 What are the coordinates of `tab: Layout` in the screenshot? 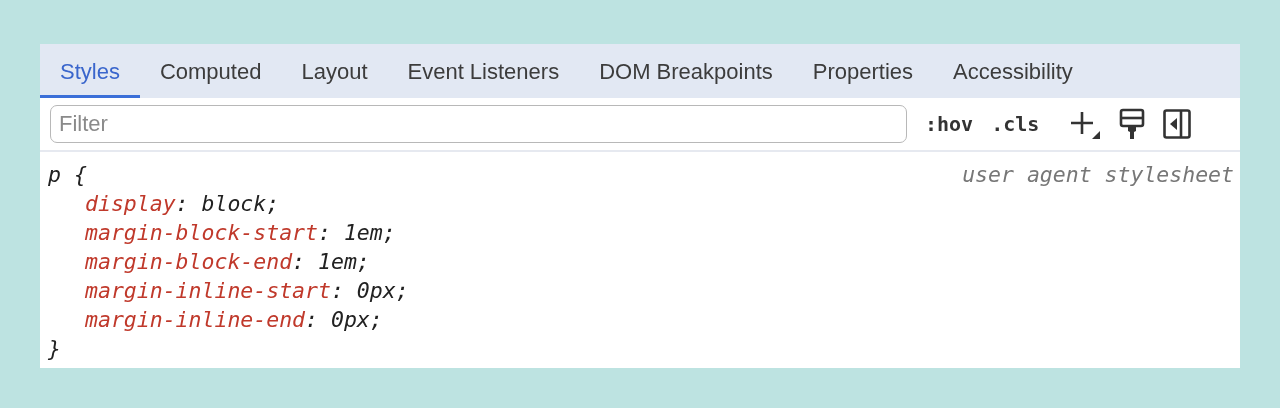 It's located at (334, 71).